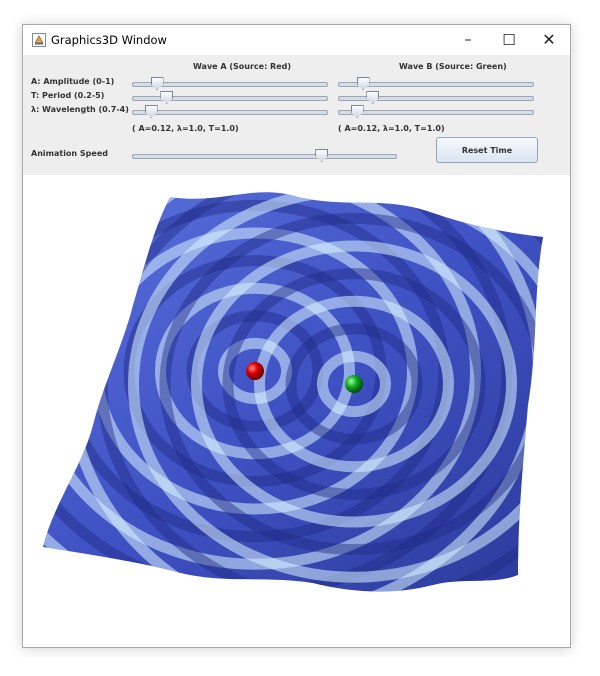 The width and height of the screenshot is (600, 676). What do you see at coordinates (39, 40) in the screenshot?
I see `java-app-icon` at bounding box center [39, 40].